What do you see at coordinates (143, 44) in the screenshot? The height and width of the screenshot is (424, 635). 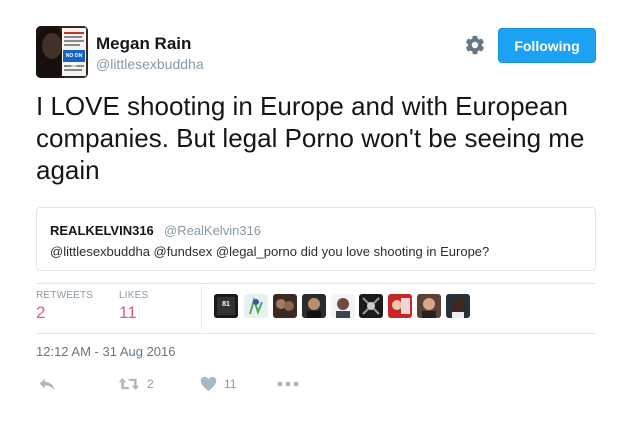 I see `author-display-name: Megan Rain` at bounding box center [143, 44].